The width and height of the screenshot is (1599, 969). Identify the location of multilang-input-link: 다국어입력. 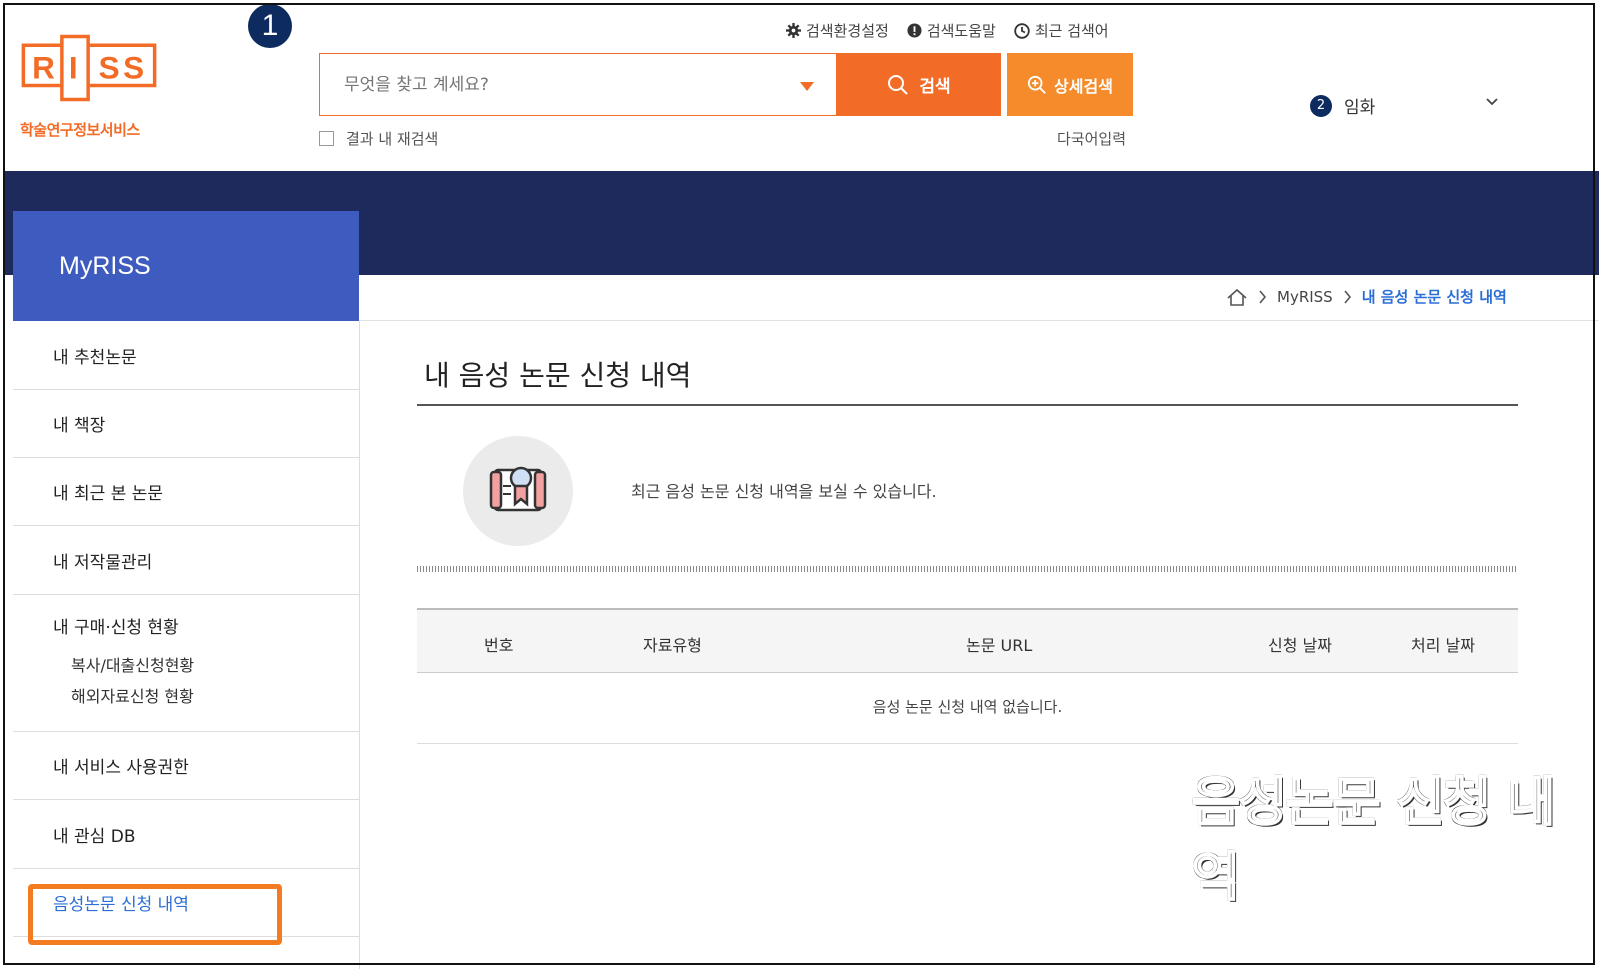
(1091, 138).